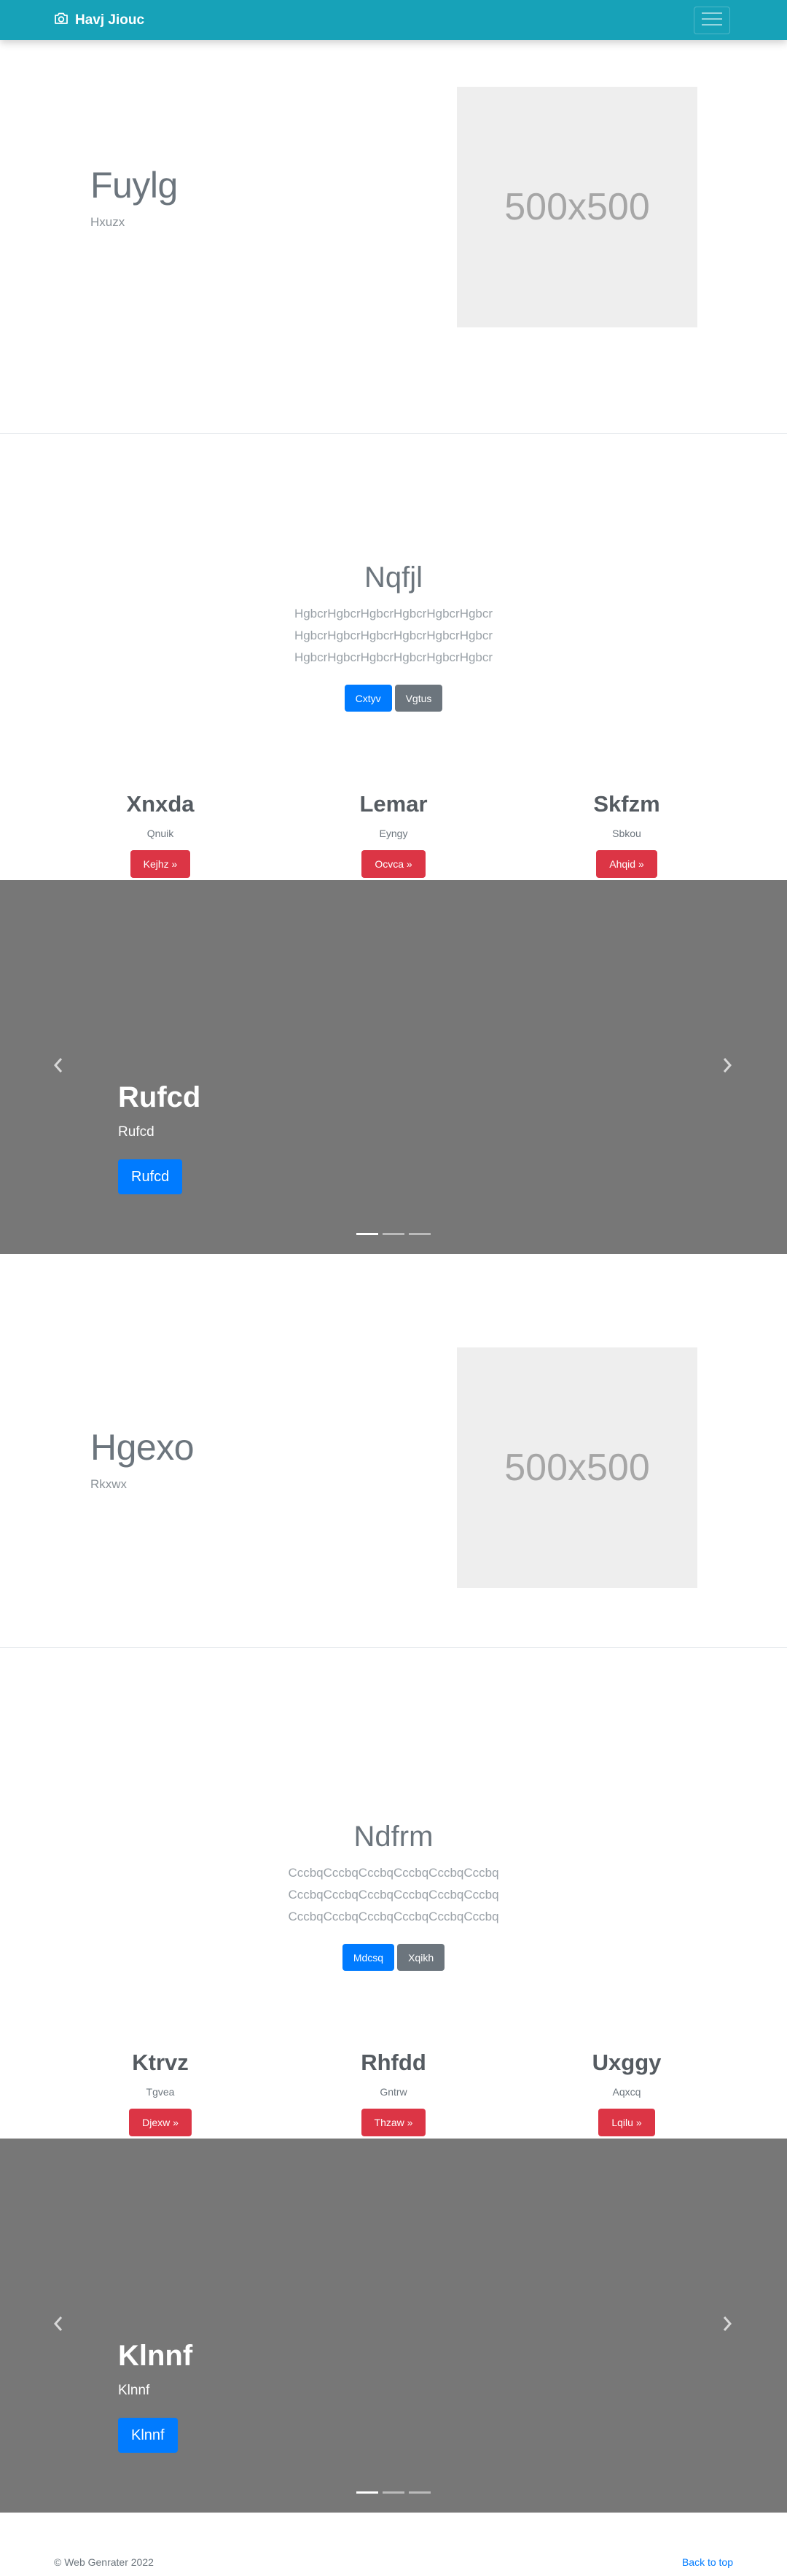 The image size is (787, 2576). What do you see at coordinates (155, 2356) in the screenshot?
I see `carousel-title: Klnnf` at bounding box center [155, 2356].